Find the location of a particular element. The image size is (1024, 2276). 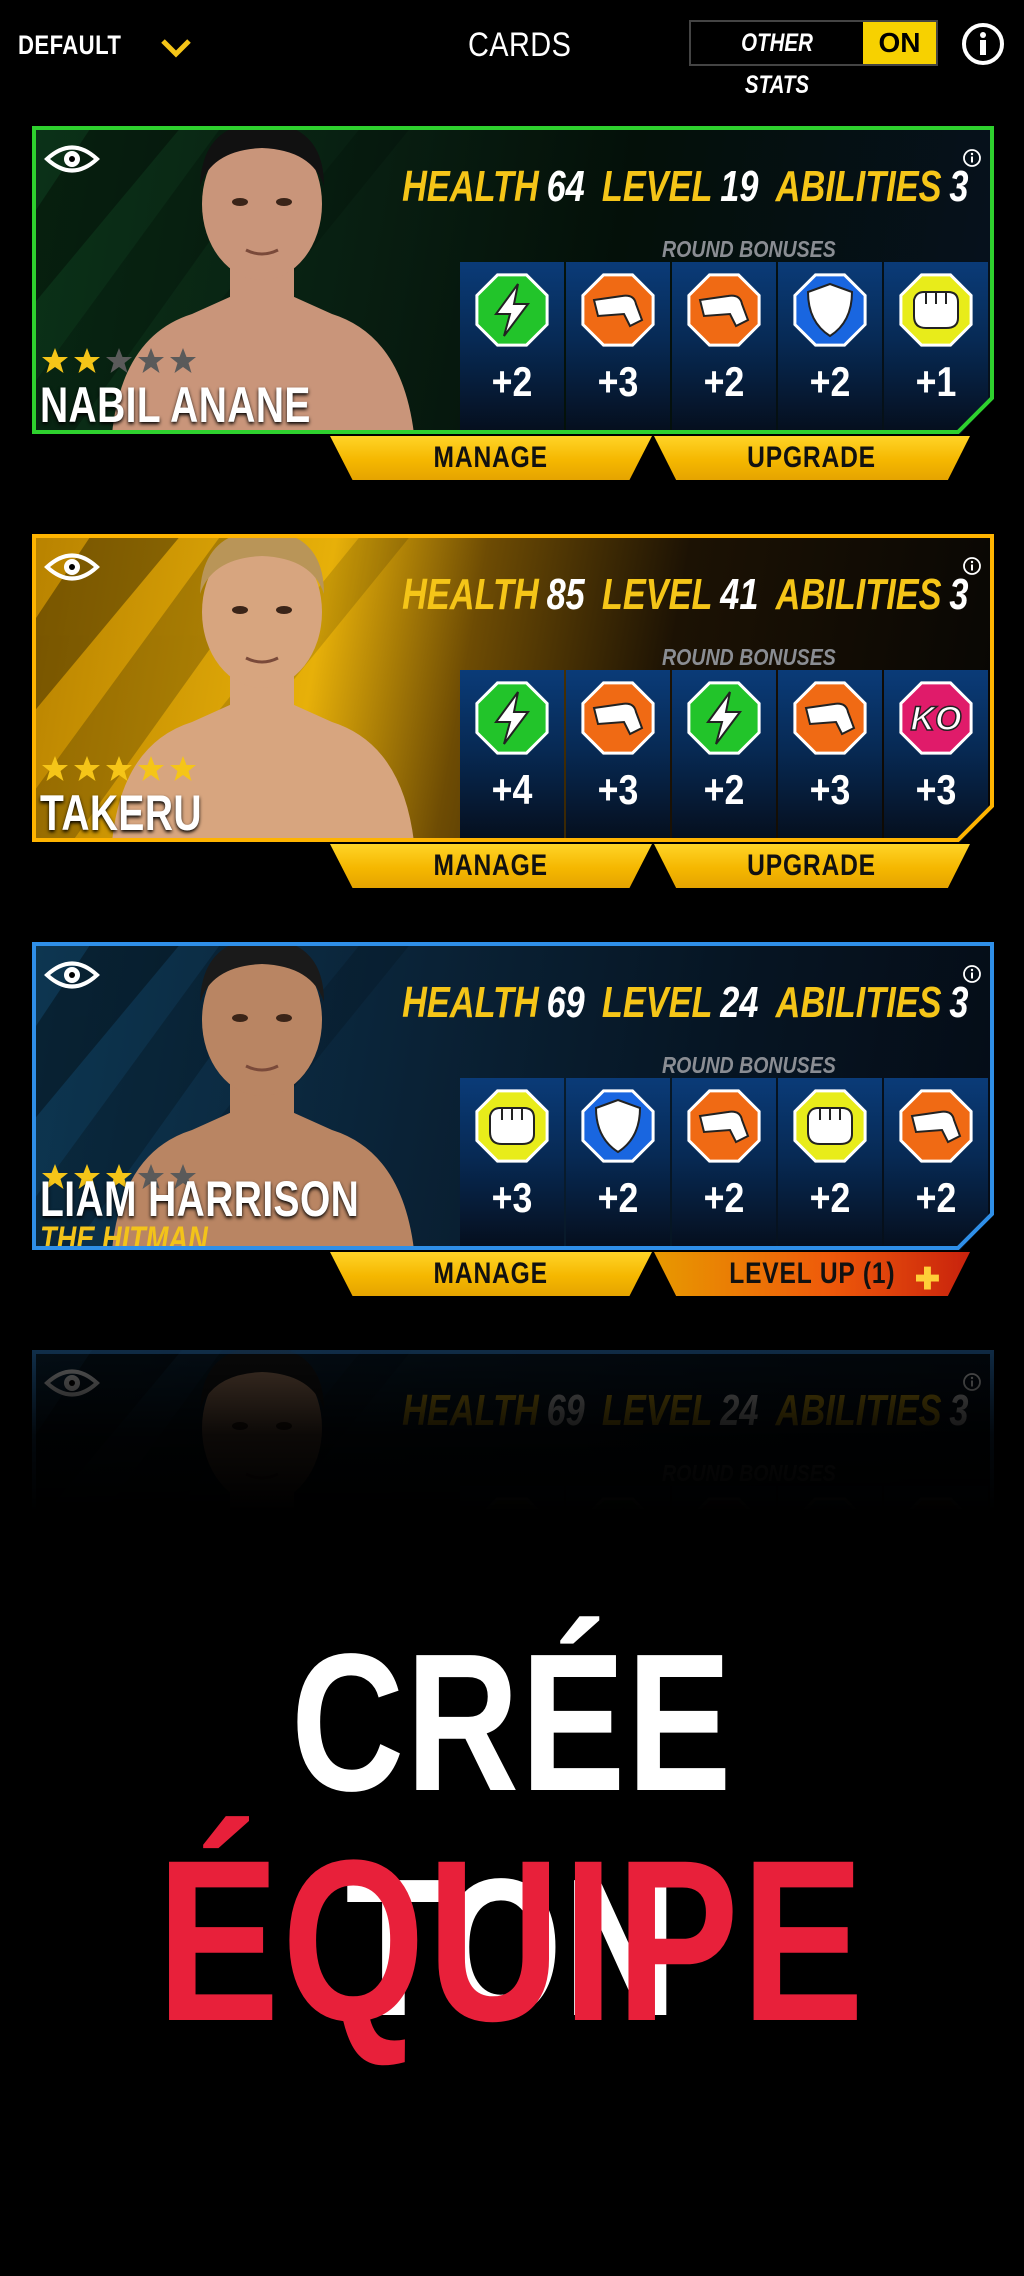

level-value: 41 is located at coordinates (739, 594).